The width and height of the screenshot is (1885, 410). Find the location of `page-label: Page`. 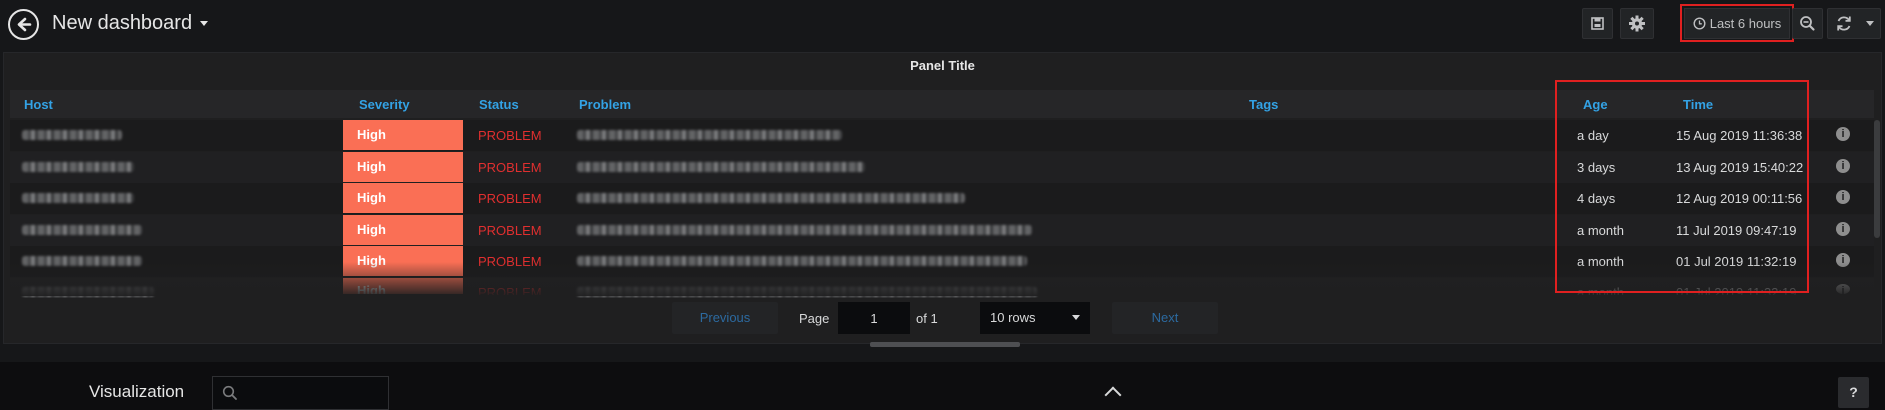

page-label: Page is located at coordinates (814, 318).